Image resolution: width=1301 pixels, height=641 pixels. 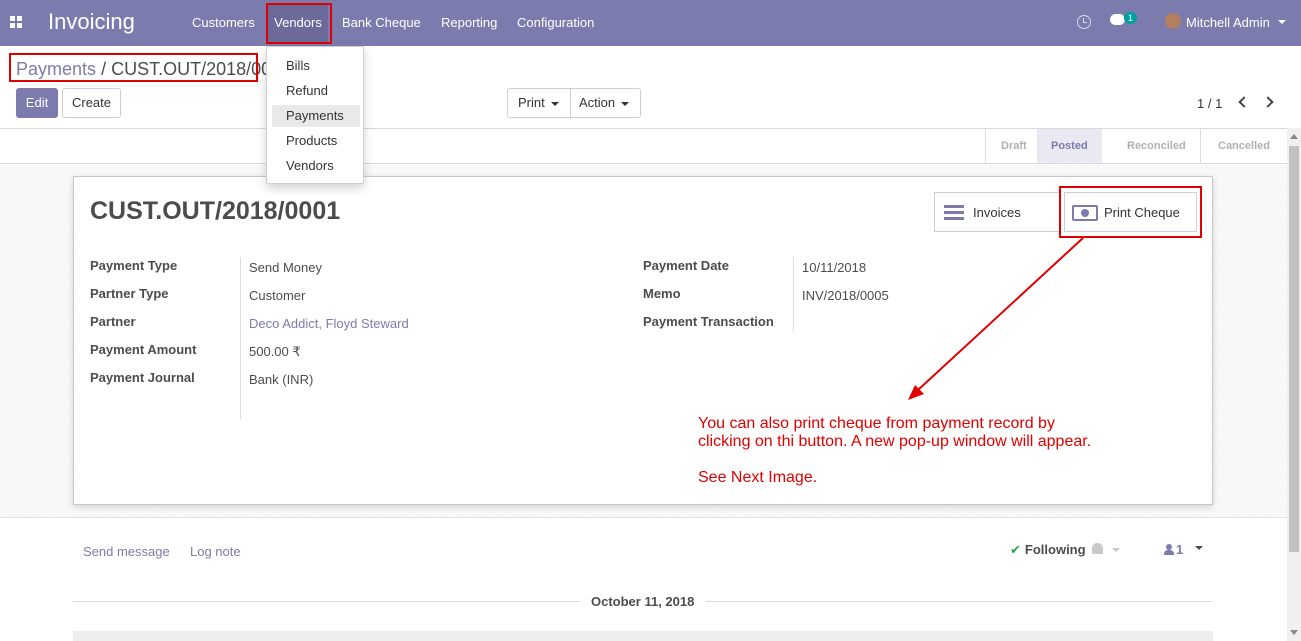 I want to click on create-button: Create, so click(x=91, y=103).